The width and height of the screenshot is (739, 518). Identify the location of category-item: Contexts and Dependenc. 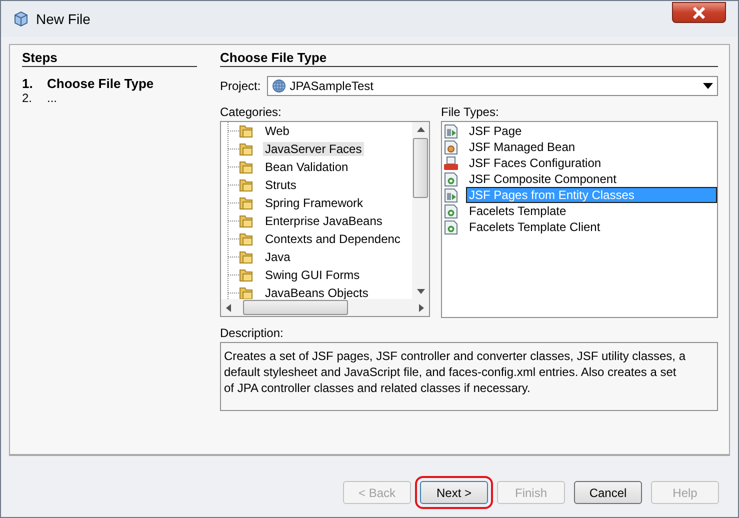
(332, 239).